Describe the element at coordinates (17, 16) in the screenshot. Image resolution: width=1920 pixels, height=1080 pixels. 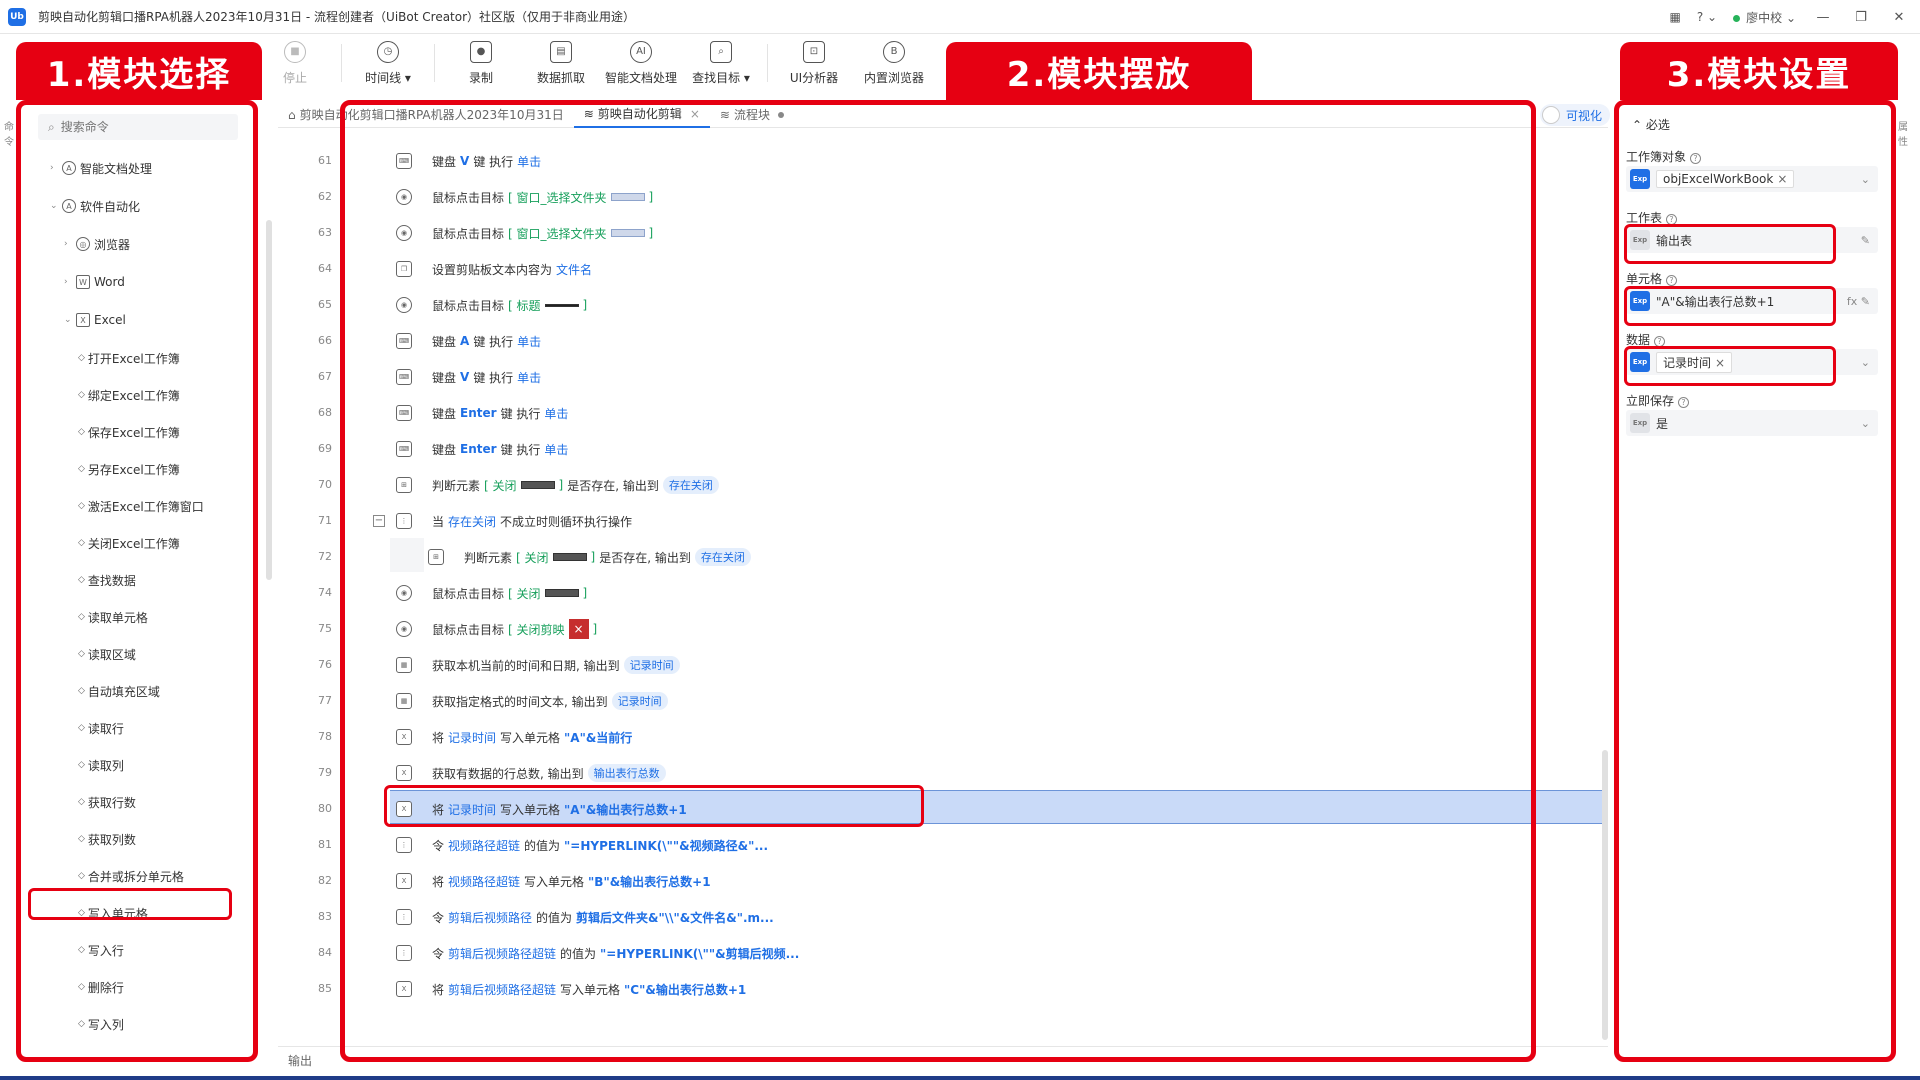
I see `app-logo-icon: Ub` at that location.